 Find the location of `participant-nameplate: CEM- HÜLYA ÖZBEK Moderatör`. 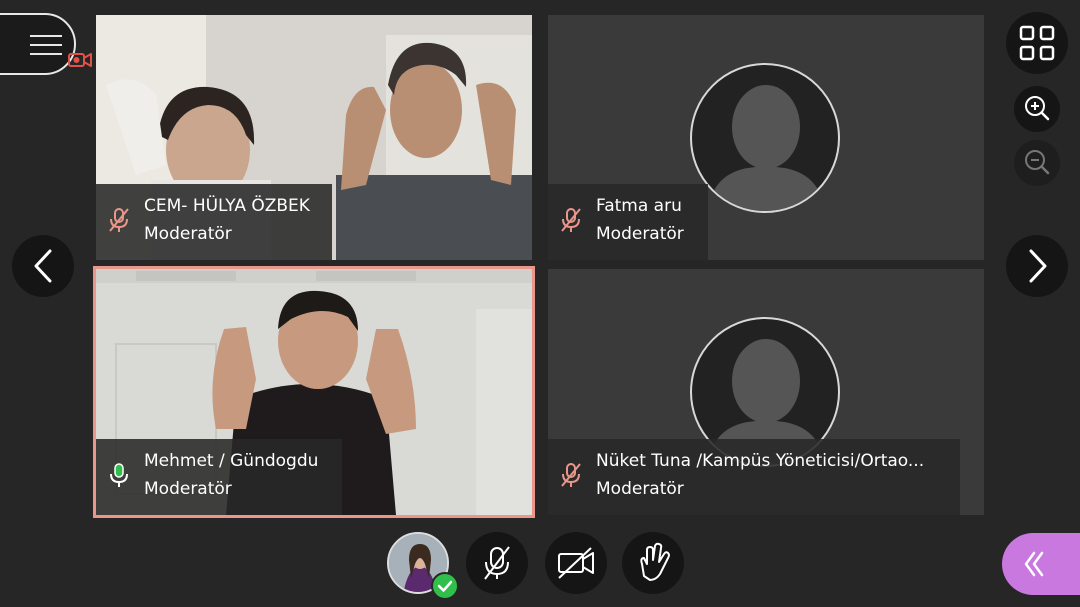

participant-nameplate: CEM- HÜLYA ÖZBEK Moderatör is located at coordinates (214, 222).